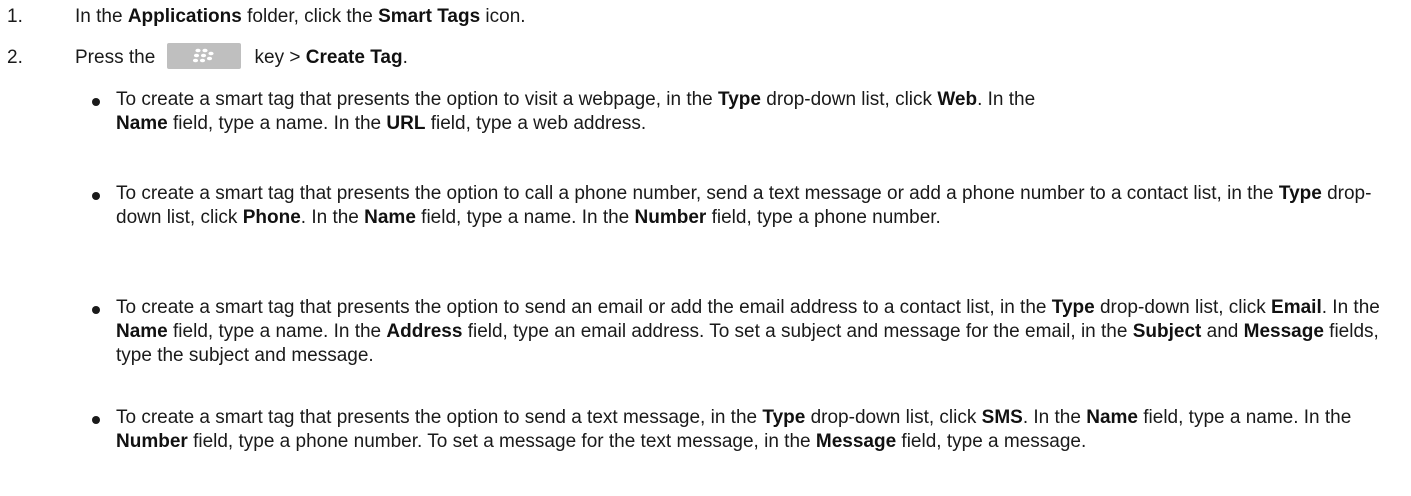 The width and height of the screenshot is (1411, 496). What do you see at coordinates (277, 57) in the screenshot?
I see `text-run: key >` at bounding box center [277, 57].